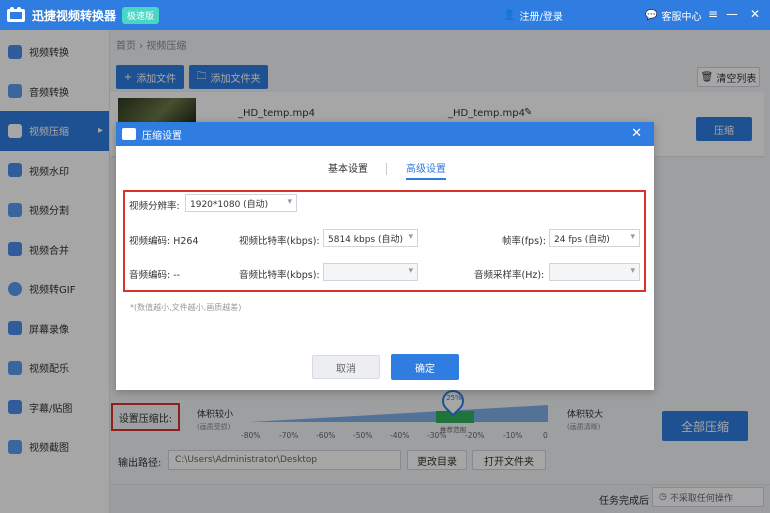  Describe the element at coordinates (385, 134) in the screenshot. I see `dialog-header: 压缩设置` at that location.